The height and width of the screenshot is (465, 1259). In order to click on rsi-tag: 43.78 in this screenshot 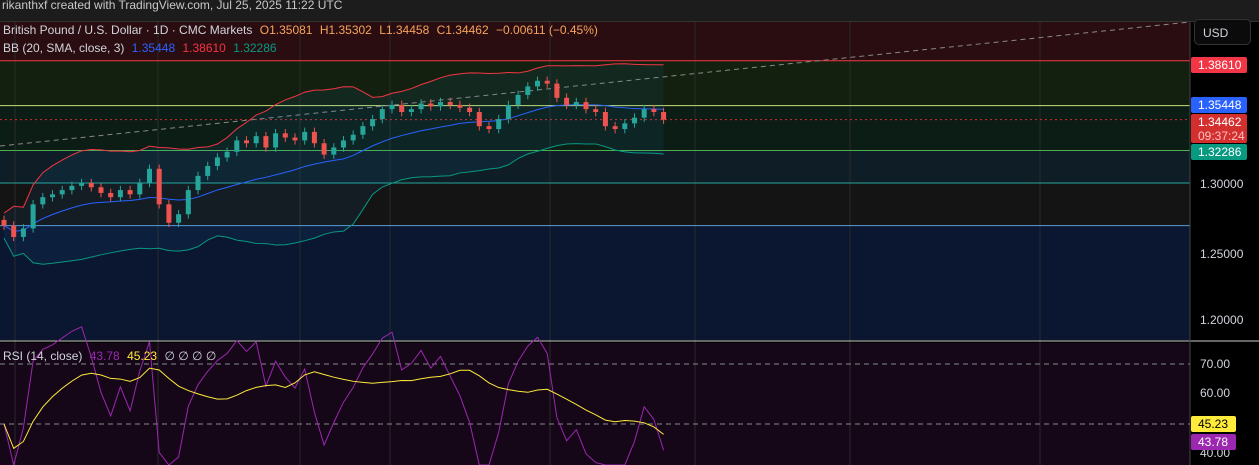, I will do `click(1213, 442)`.